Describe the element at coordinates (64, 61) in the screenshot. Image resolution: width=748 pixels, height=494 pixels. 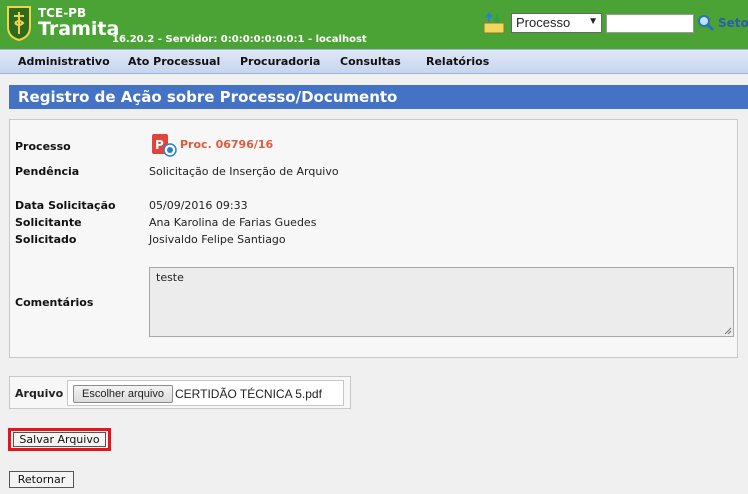
I see `menu-item-administrativo: Administrativo` at that location.